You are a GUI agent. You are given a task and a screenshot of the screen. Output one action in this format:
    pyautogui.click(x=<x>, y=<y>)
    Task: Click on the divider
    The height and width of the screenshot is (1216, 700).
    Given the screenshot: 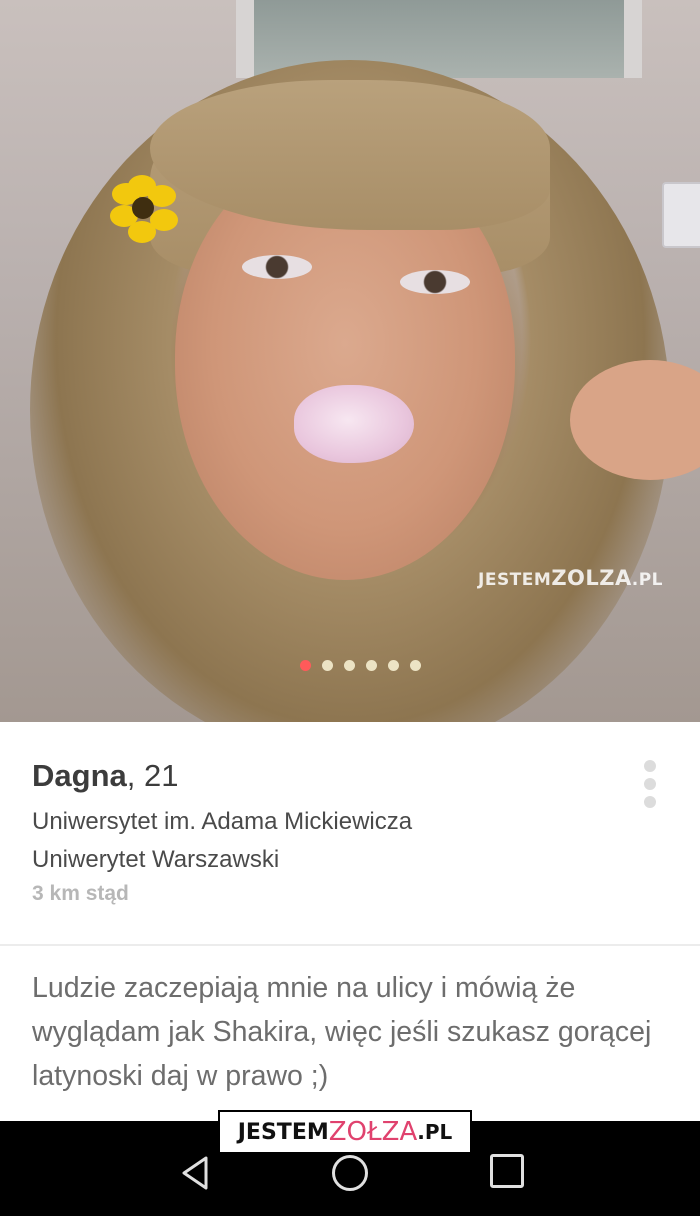 What is the action you would take?
    pyautogui.click(x=350, y=945)
    